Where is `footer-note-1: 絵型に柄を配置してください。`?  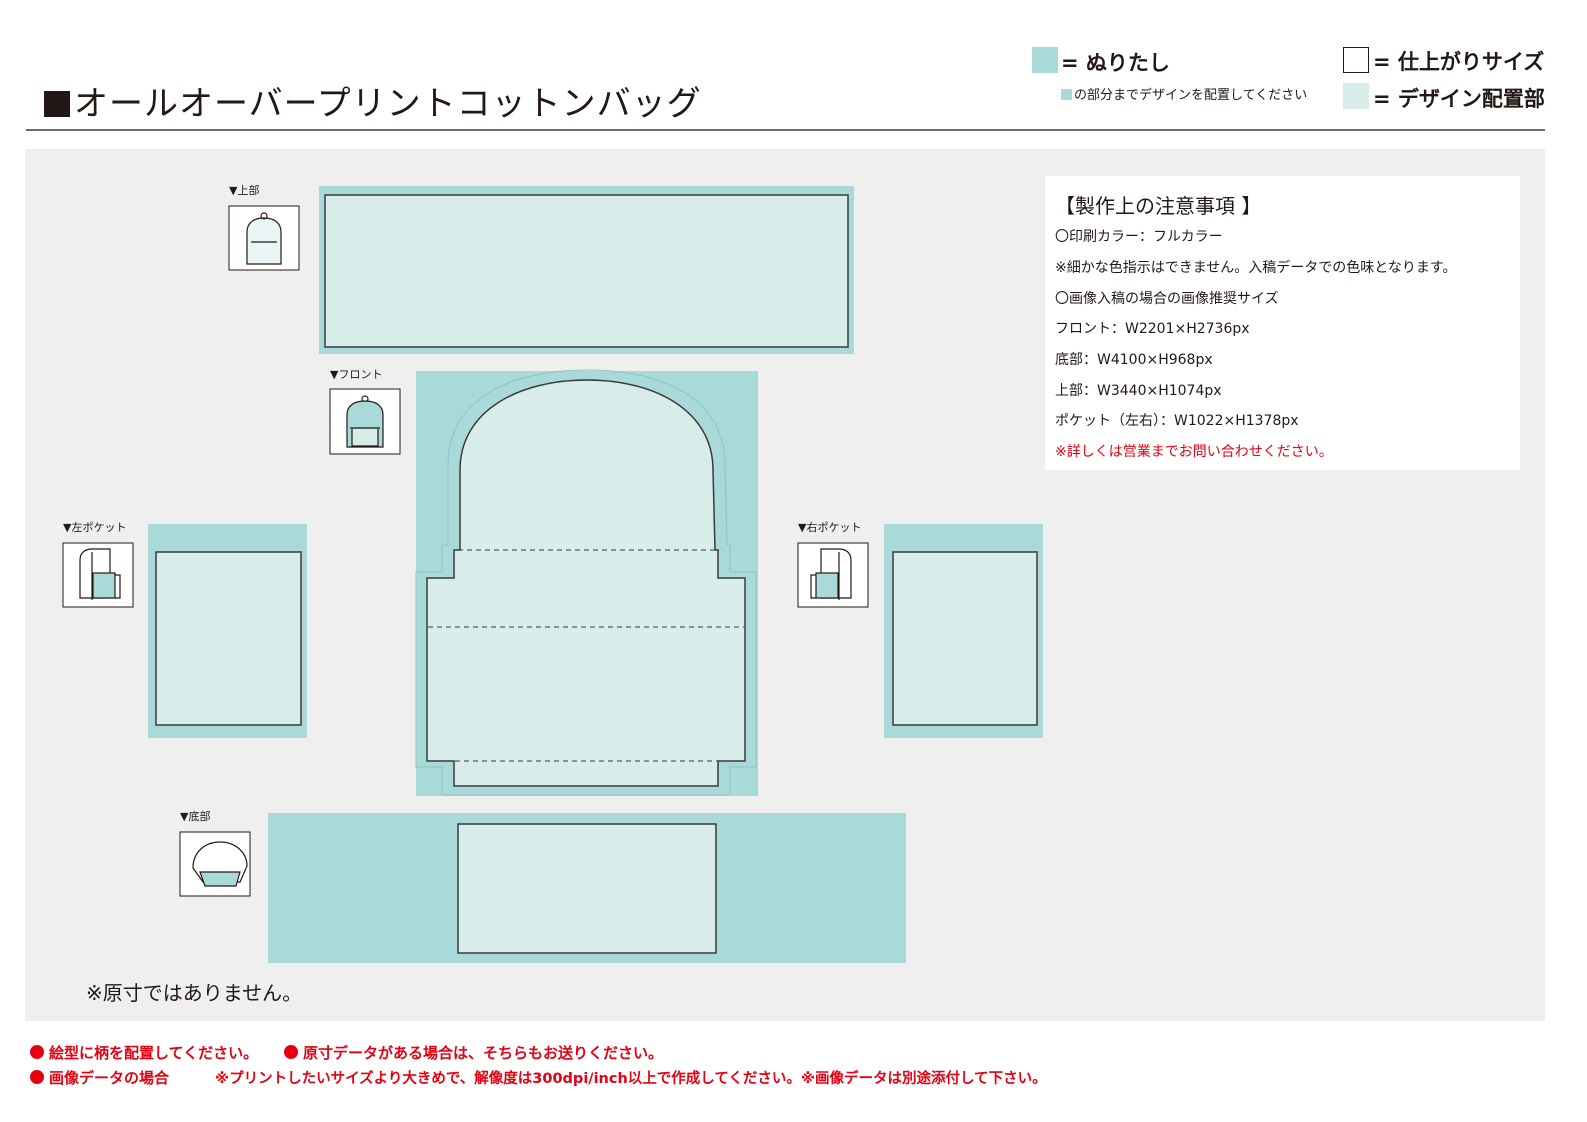 footer-note-1: 絵型に柄を配置してください。 is located at coordinates (144, 1052).